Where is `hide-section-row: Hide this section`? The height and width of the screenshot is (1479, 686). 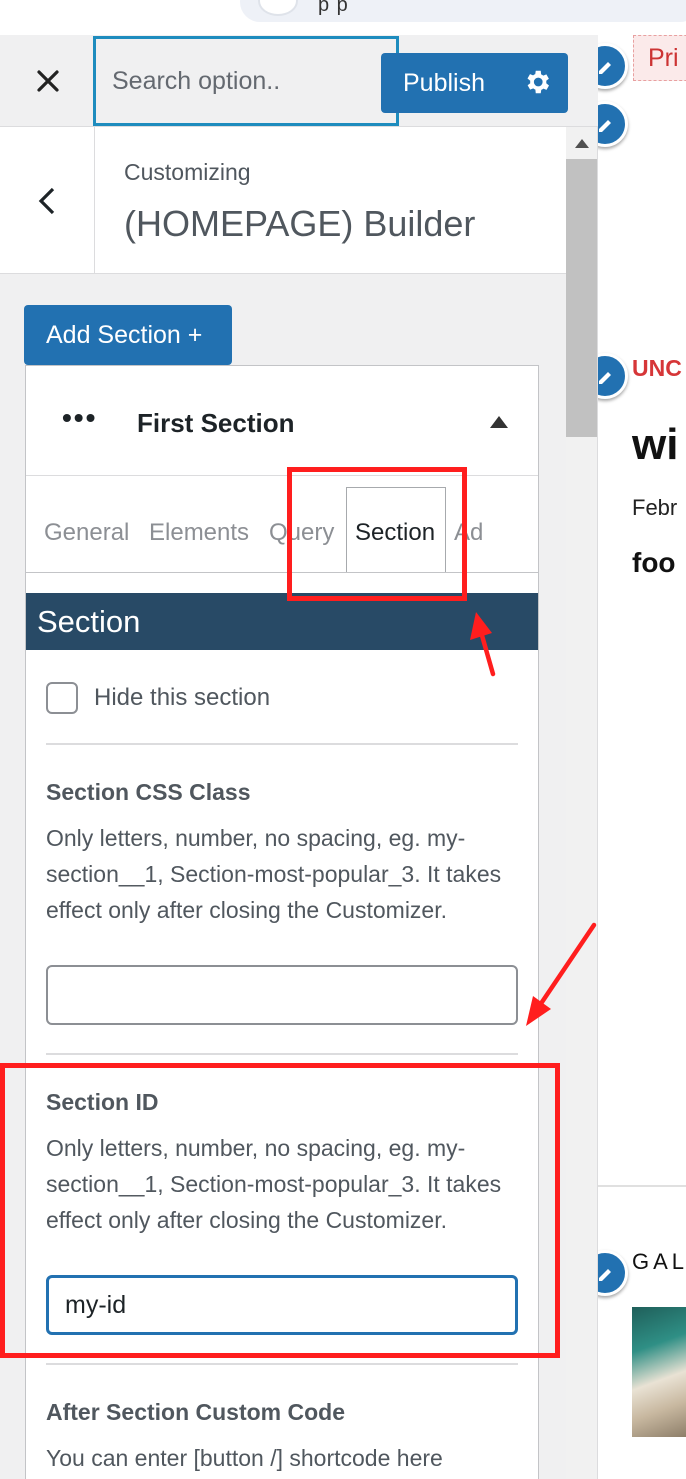 hide-section-row: Hide this section is located at coordinates (158, 698).